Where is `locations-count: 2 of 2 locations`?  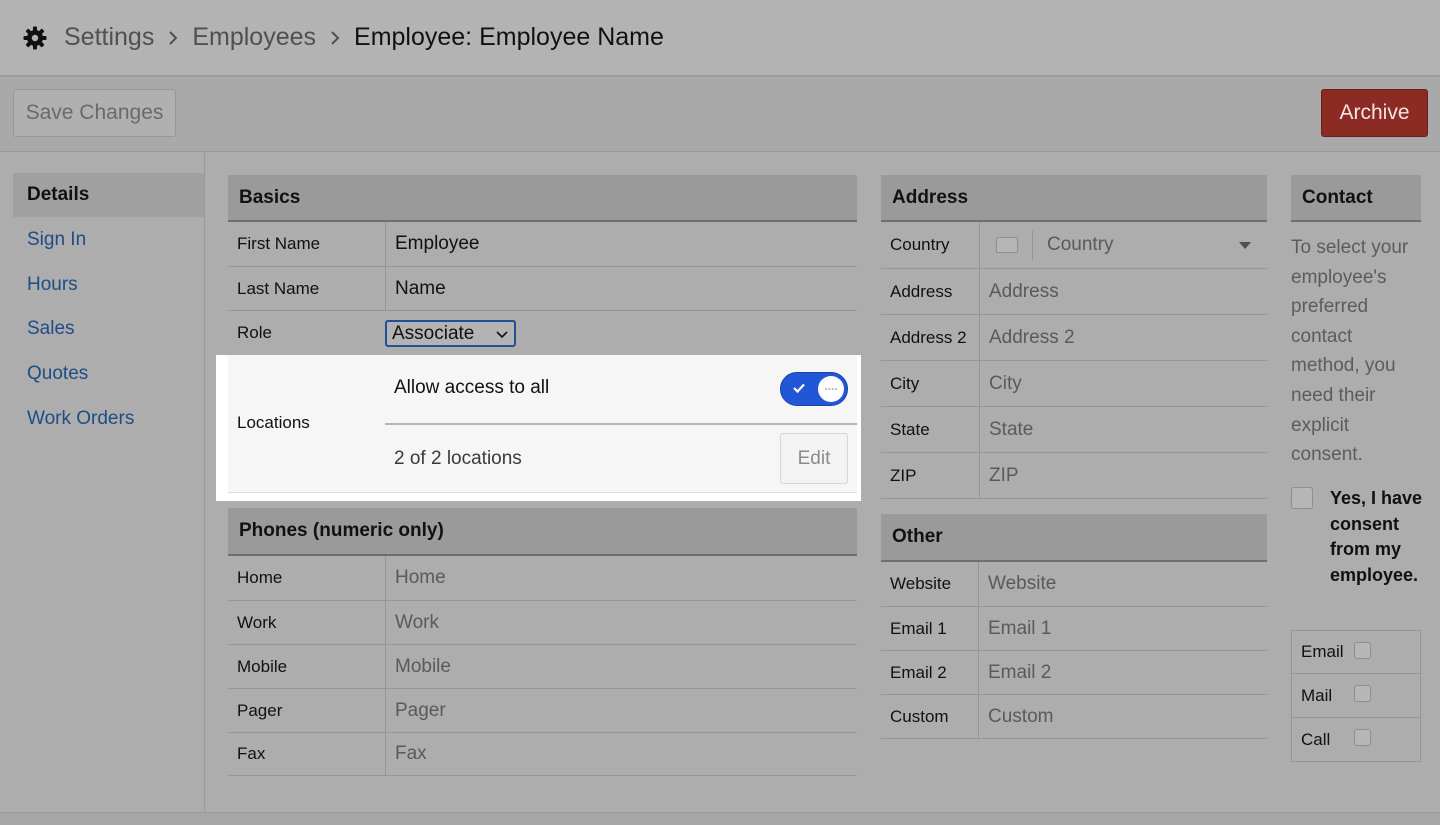 locations-count: 2 of 2 locations is located at coordinates (458, 458).